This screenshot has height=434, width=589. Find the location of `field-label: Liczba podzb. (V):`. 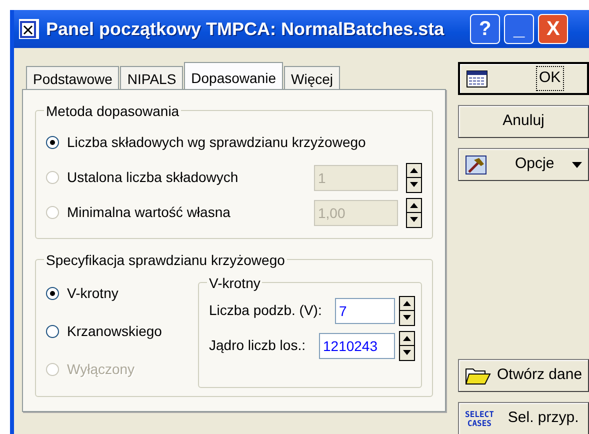

field-label: Liczba podzb. (V): is located at coordinates (265, 310).